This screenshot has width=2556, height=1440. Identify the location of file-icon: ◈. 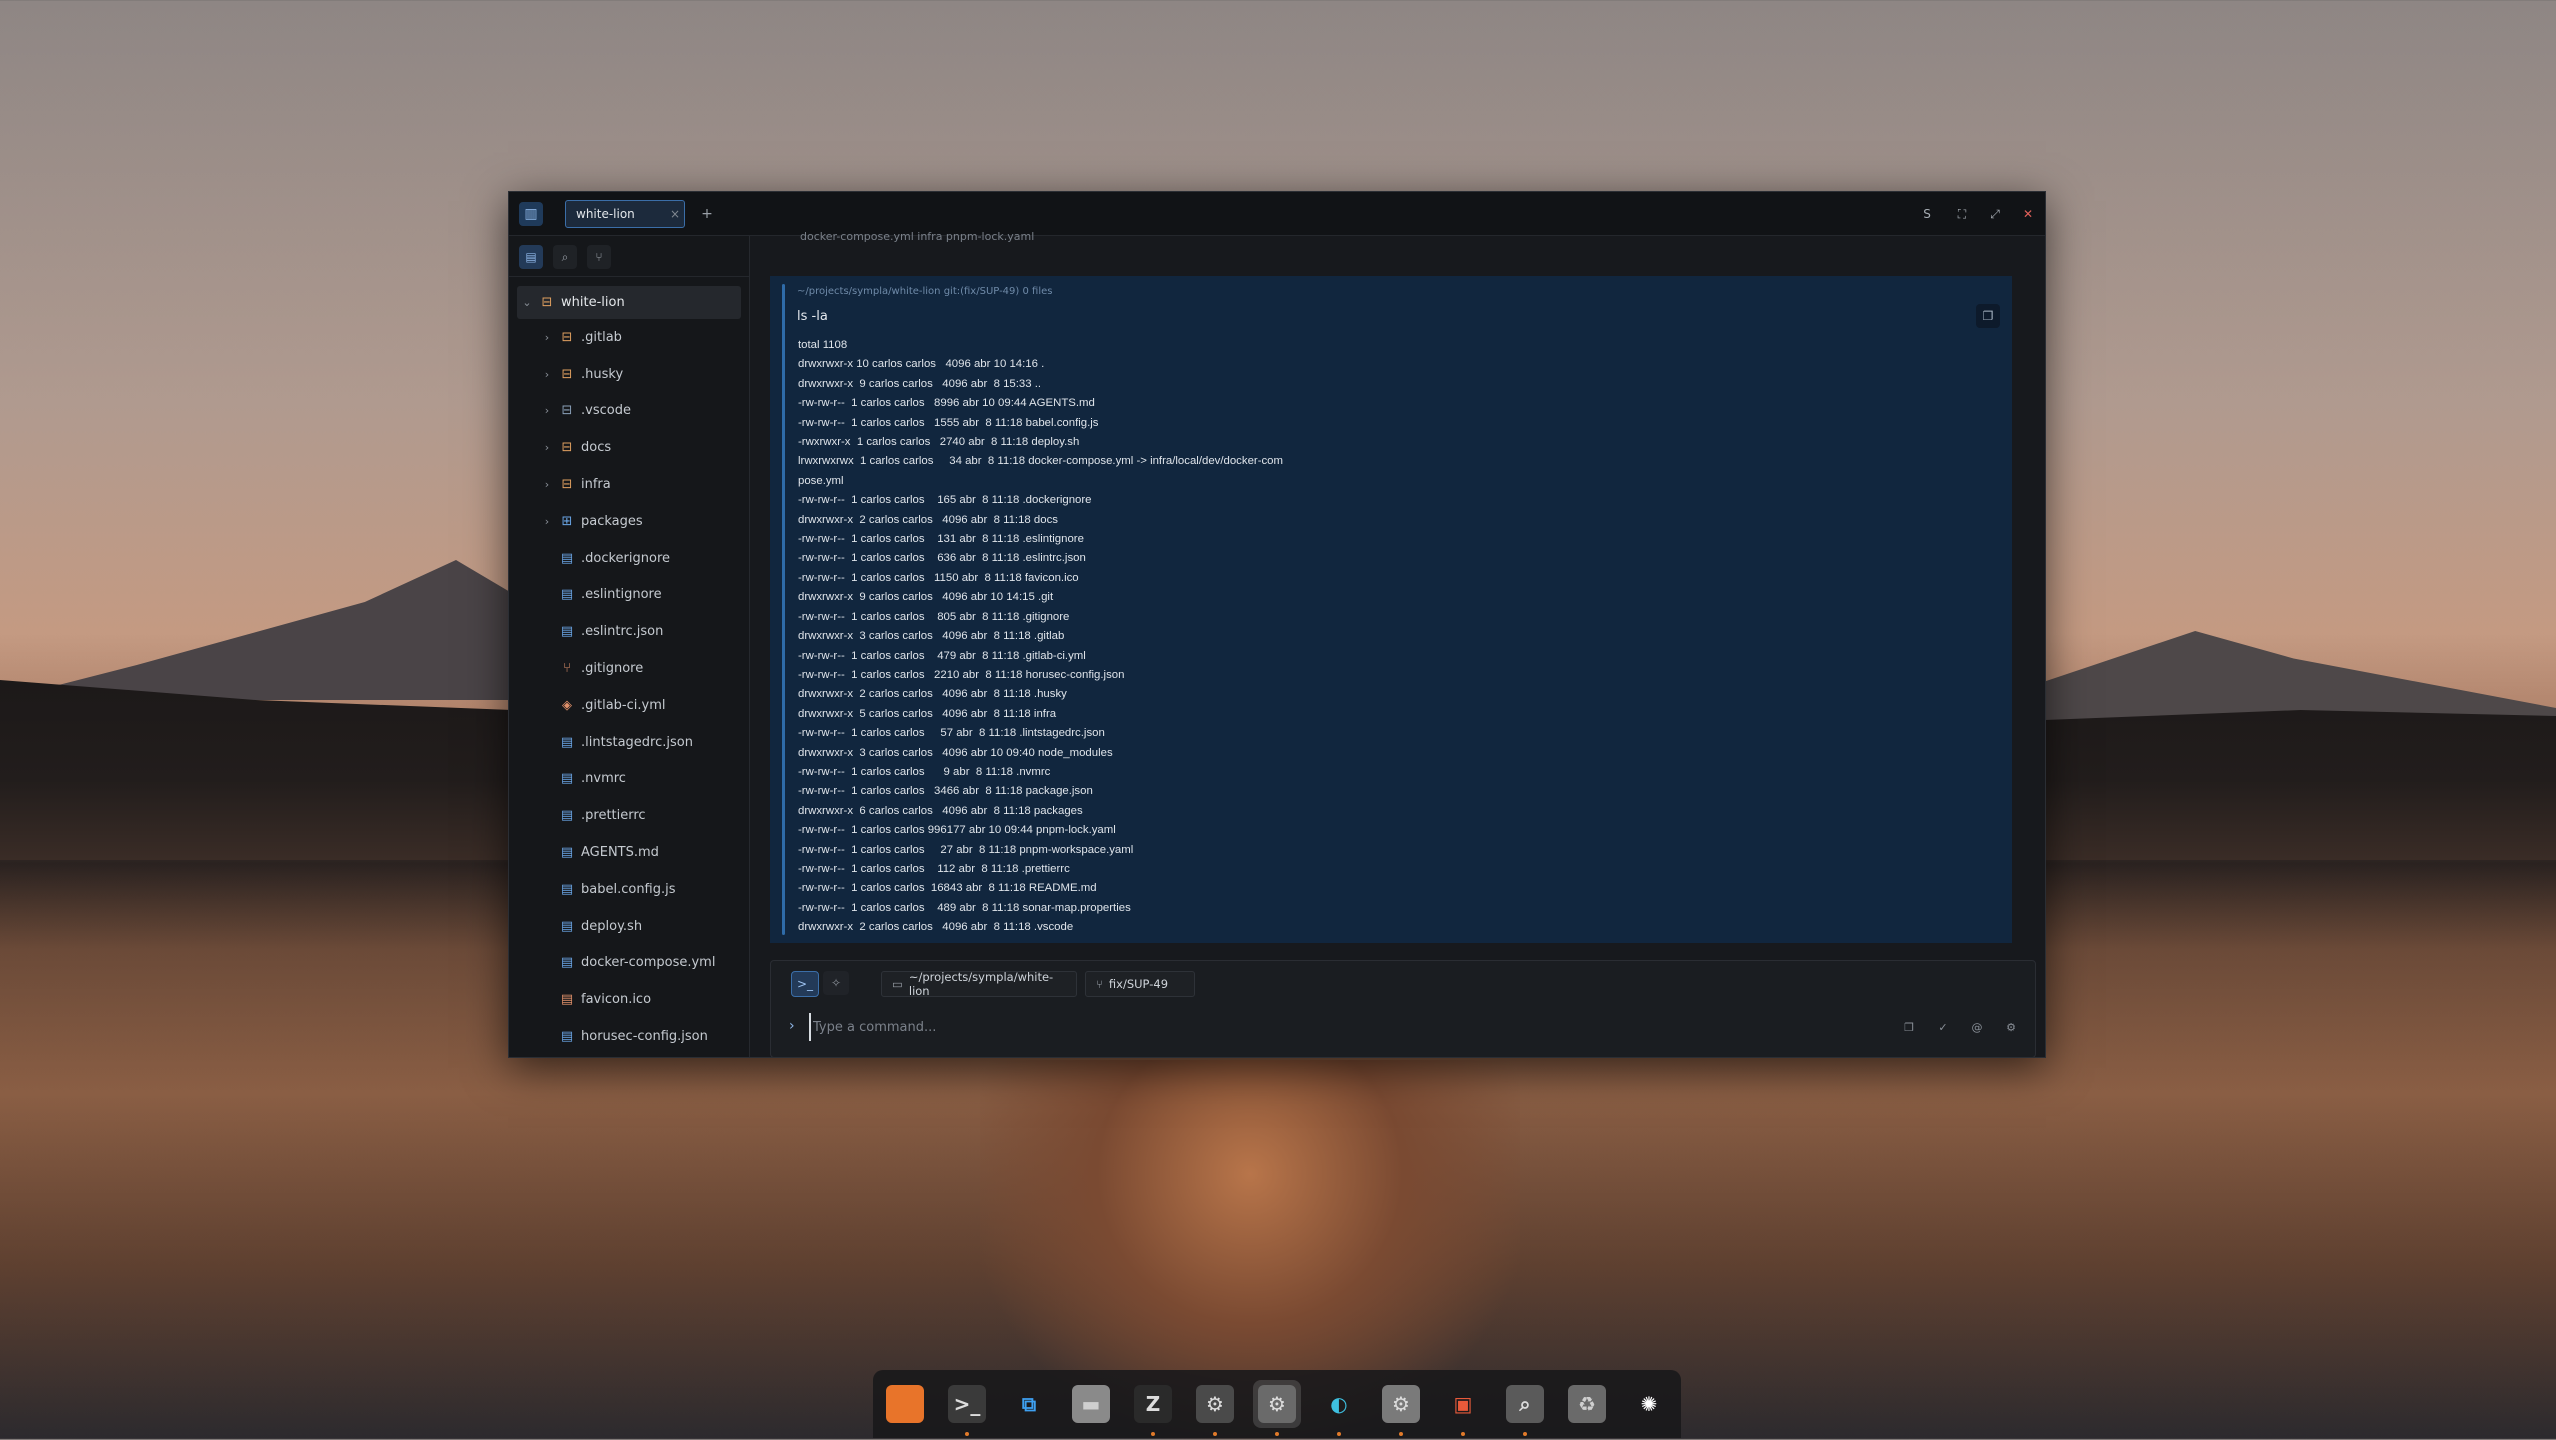
(567, 705).